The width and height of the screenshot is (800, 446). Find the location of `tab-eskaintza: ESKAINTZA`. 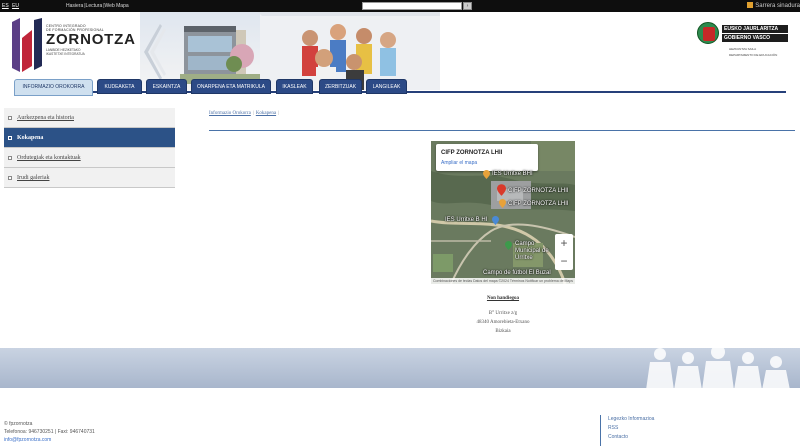

tab-eskaintza: ESKAINTZA is located at coordinates (166, 86).